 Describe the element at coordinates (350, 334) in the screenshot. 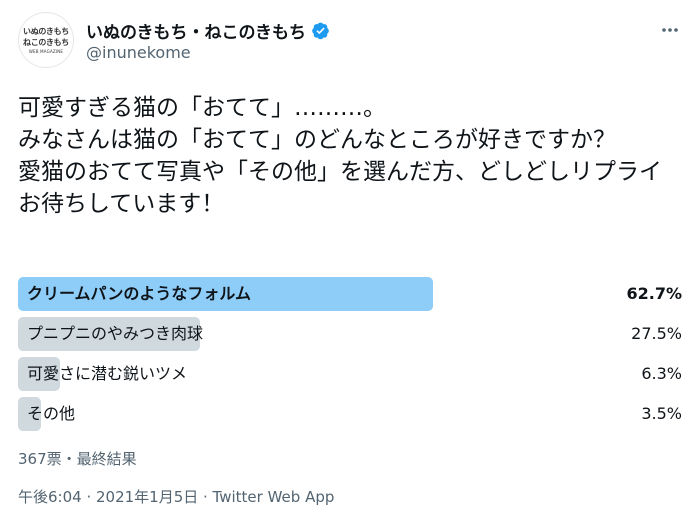

I see `poll-option: プニプニのやみつき肉球 27.5%` at that location.